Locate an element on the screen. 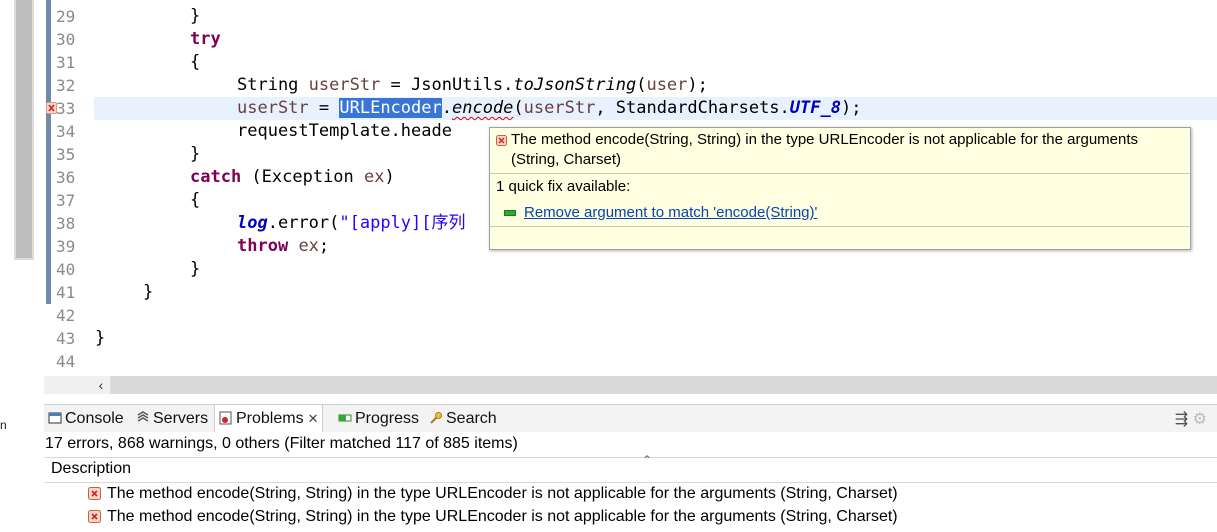 Image resolution: width=1217 pixels, height=532 pixels. progress-icon is located at coordinates (345, 418).